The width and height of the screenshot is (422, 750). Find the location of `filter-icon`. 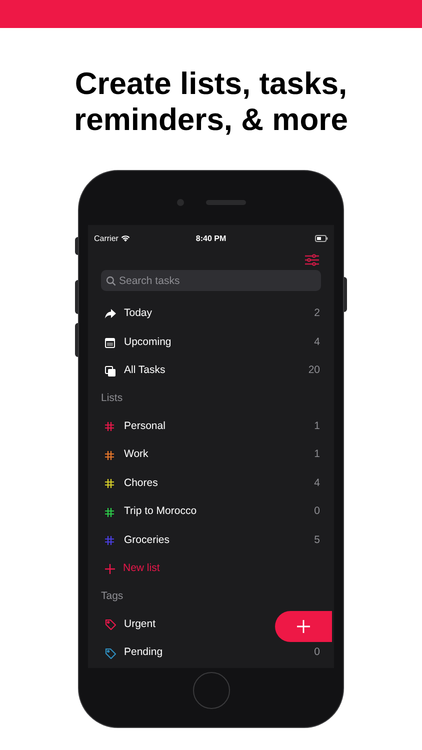

filter-icon is located at coordinates (312, 260).